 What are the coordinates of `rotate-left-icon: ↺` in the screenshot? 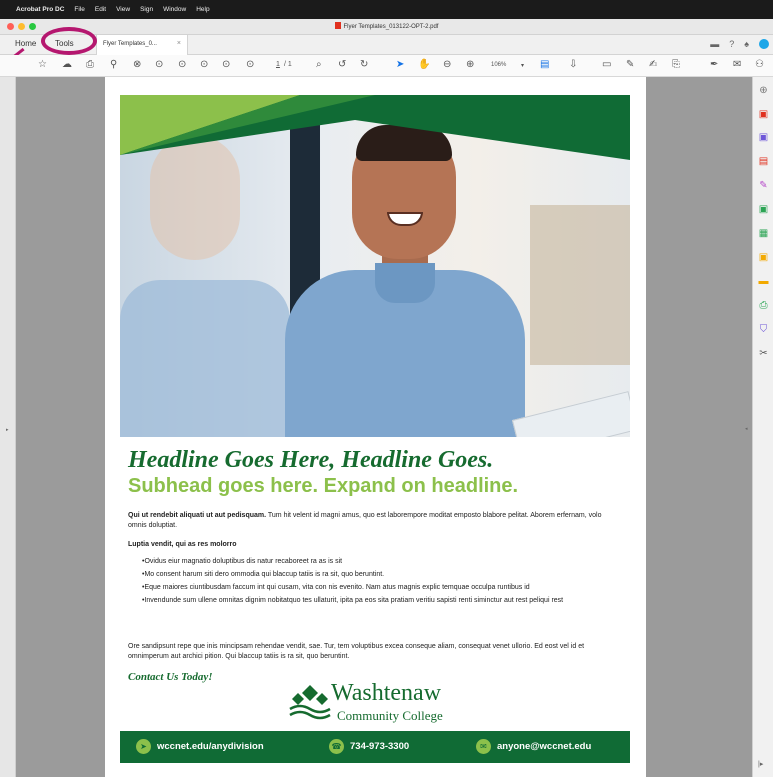 It's located at (342, 64).